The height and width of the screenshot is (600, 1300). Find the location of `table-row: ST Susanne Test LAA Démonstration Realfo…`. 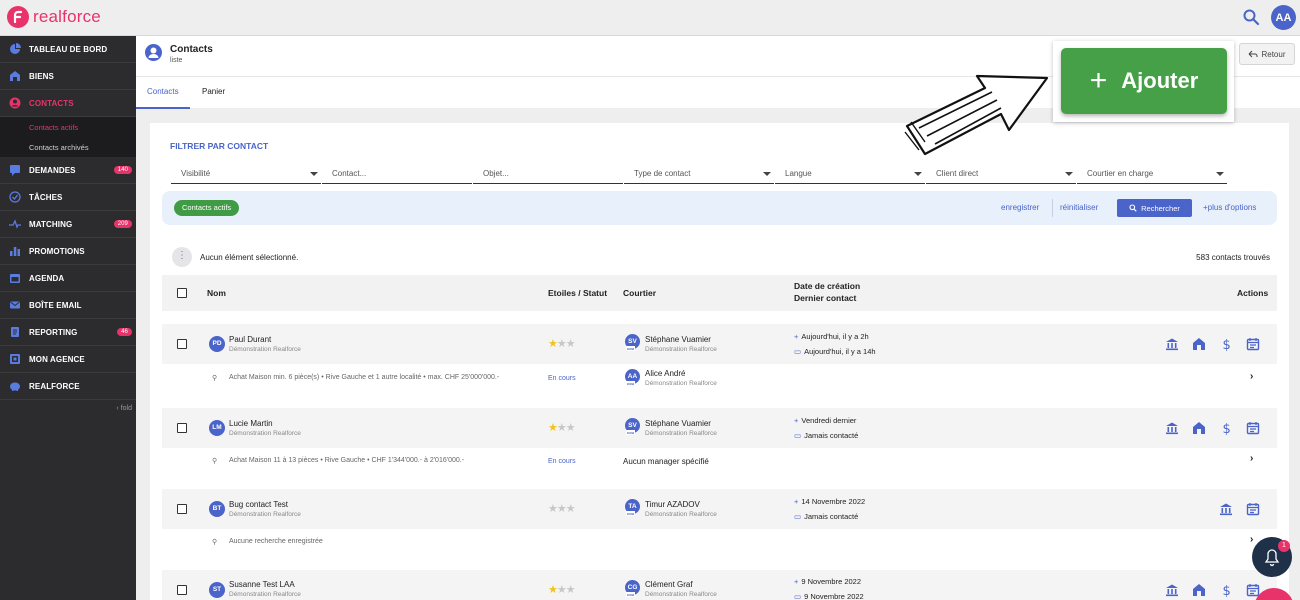

table-row: ST Susanne Test LAA Démonstration Realfo… is located at coordinates (719, 585).